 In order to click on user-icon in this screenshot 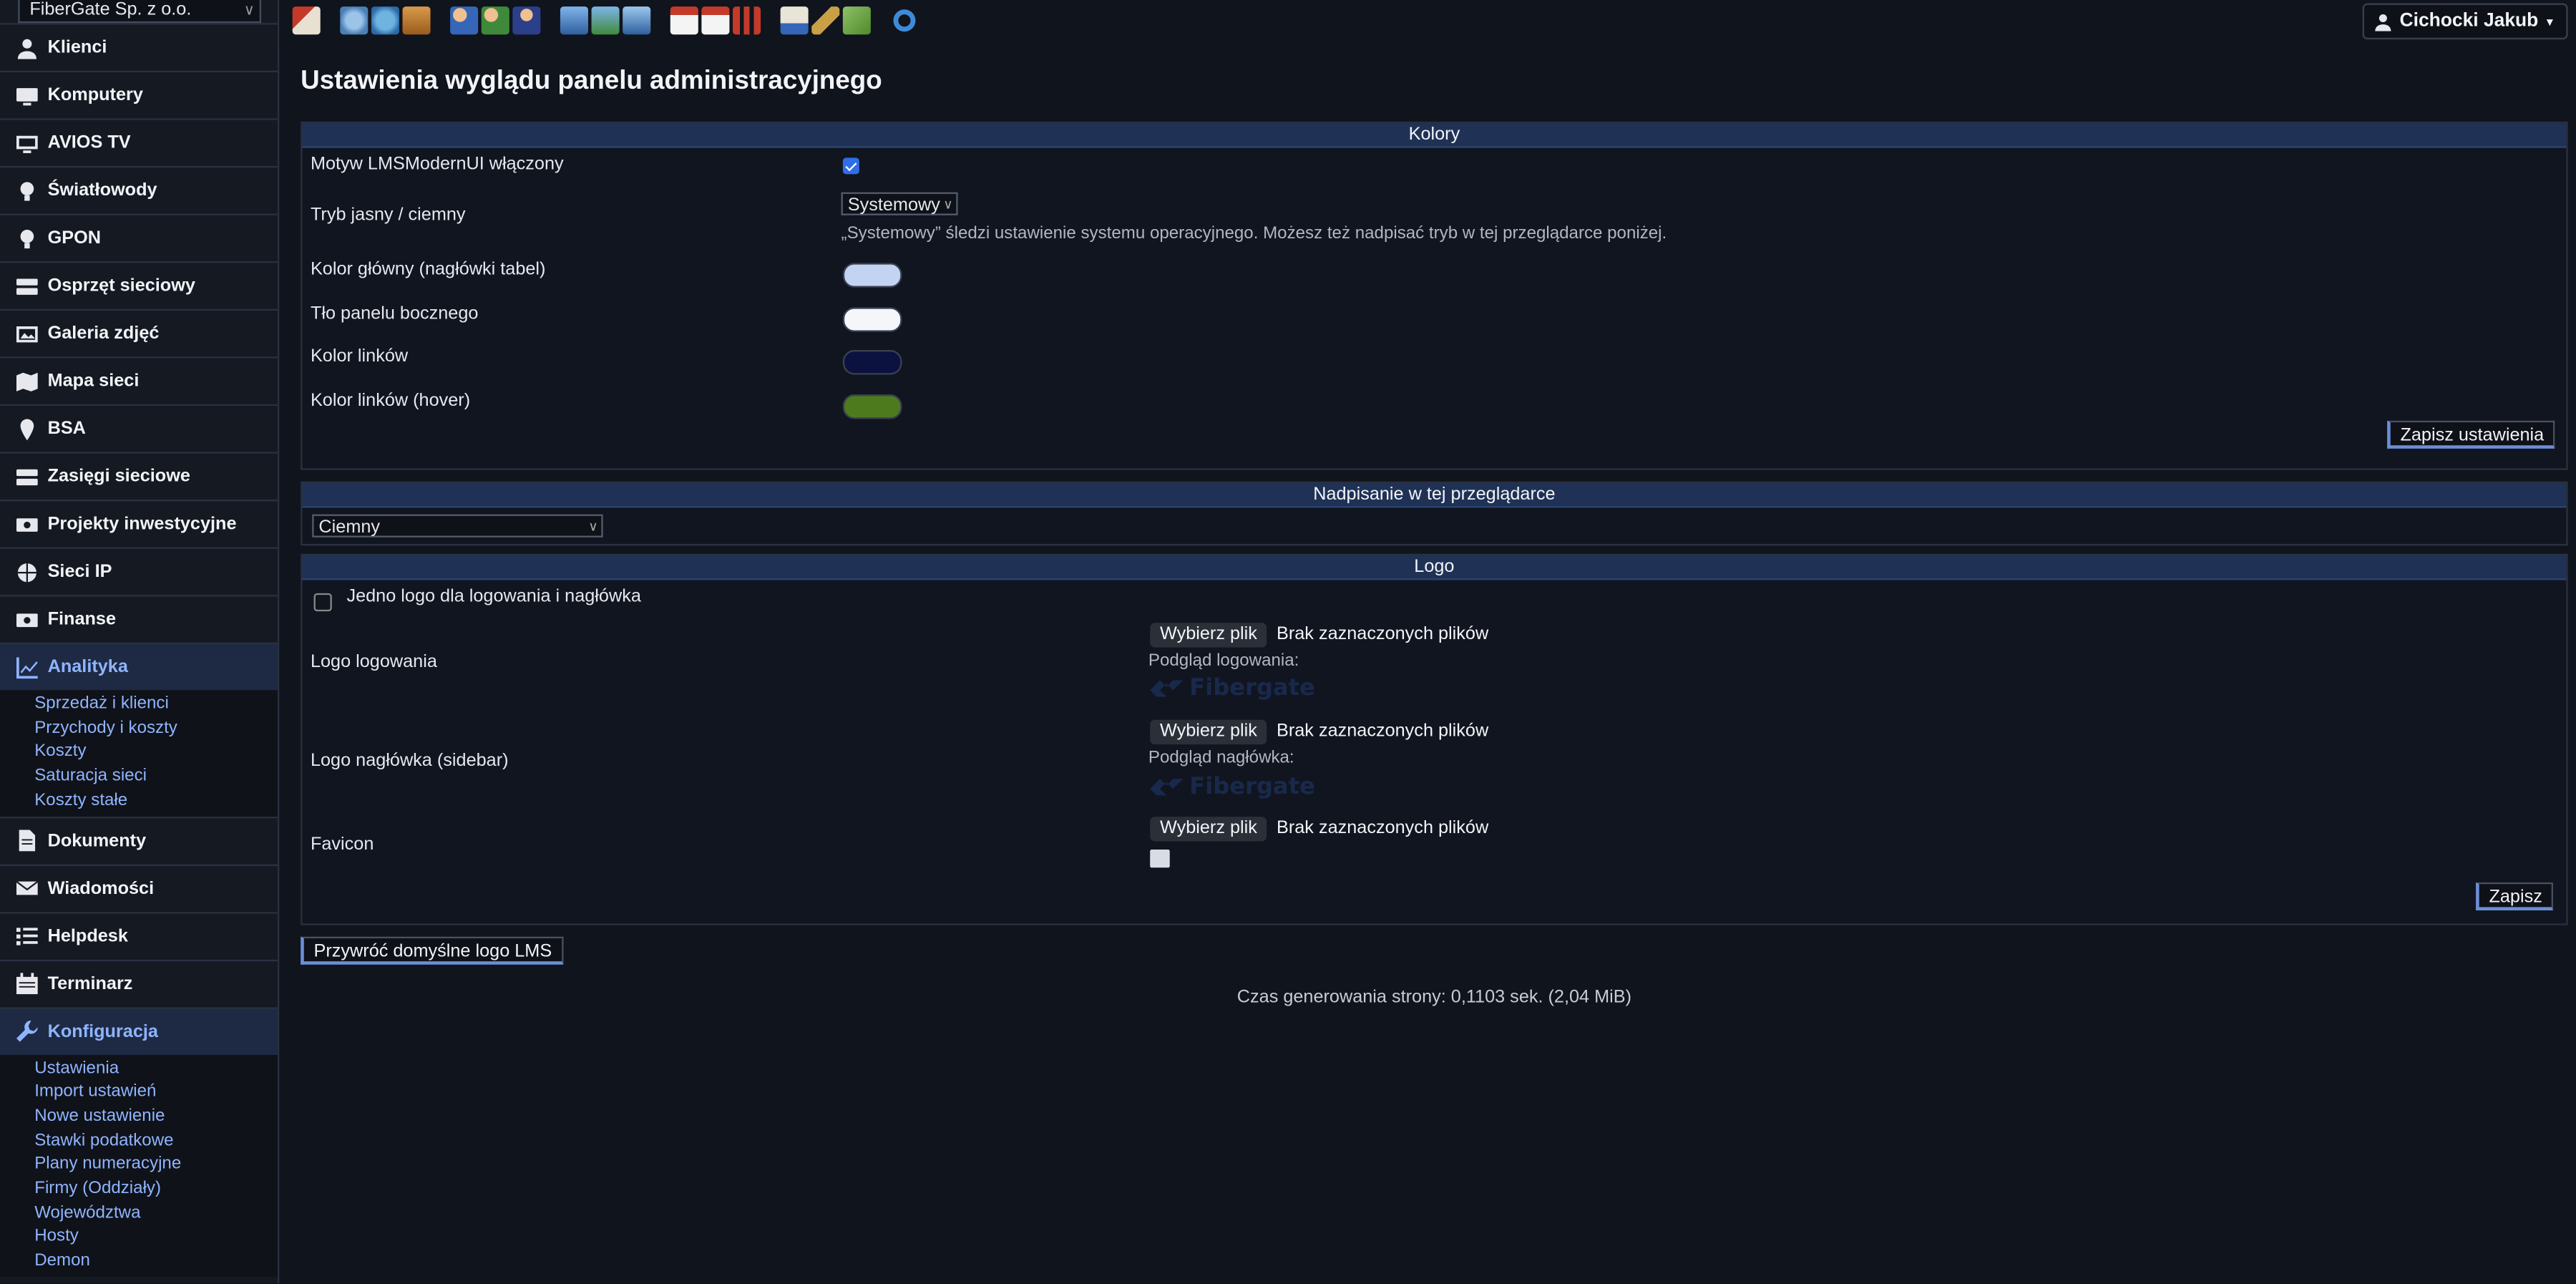, I will do `click(26, 48)`.